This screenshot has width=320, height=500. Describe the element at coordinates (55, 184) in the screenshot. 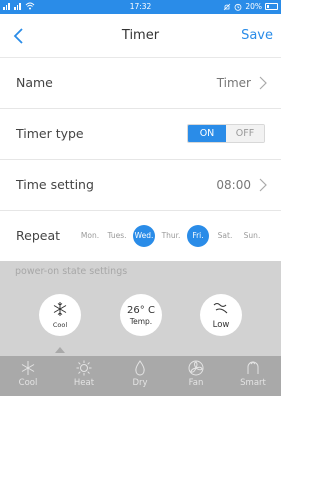

I see `time-setting-label: Time setting` at that location.